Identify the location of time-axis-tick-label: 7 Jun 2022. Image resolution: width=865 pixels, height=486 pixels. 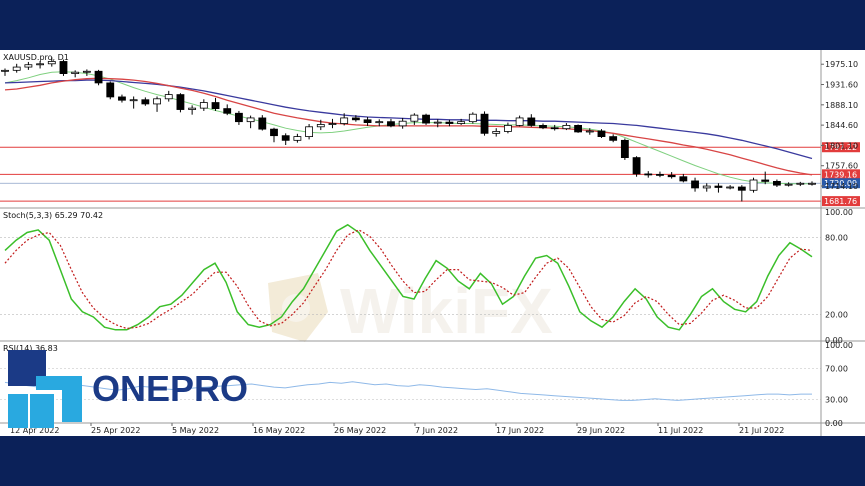
(436, 430).